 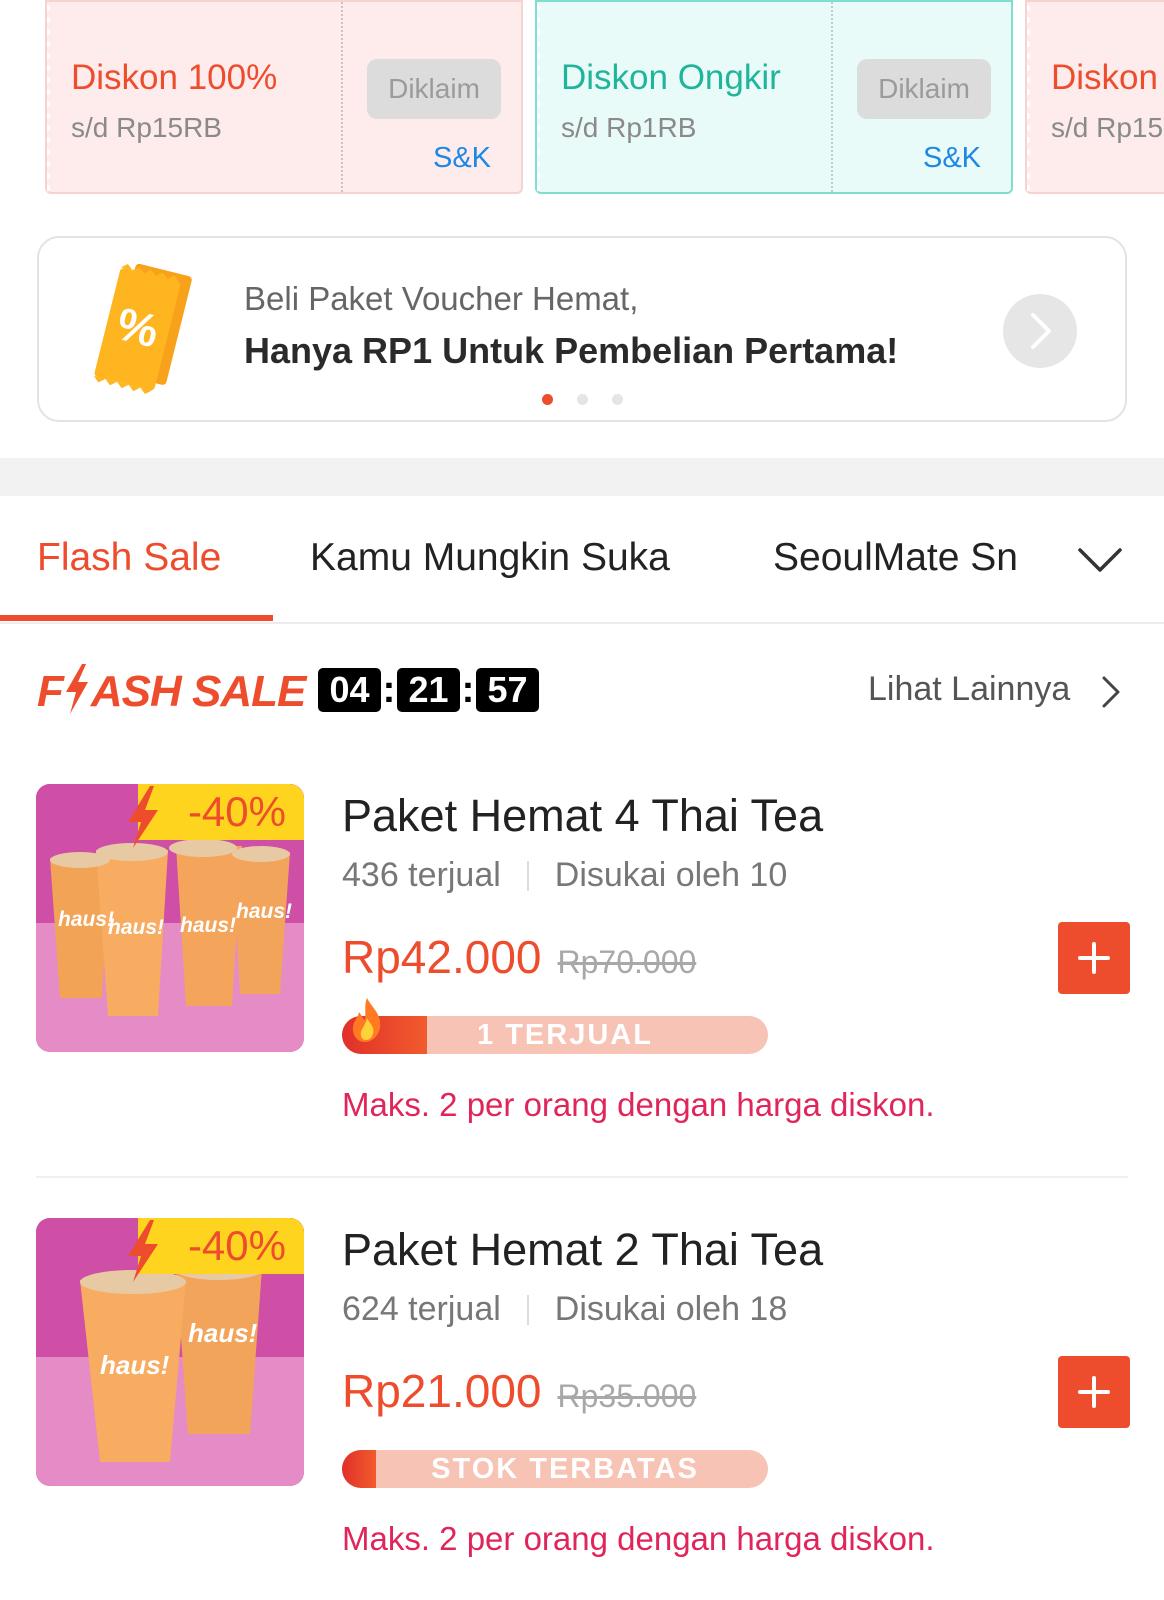 I want to click on progress-label: STOK TERBATAS, so click(x=565, y=1468).